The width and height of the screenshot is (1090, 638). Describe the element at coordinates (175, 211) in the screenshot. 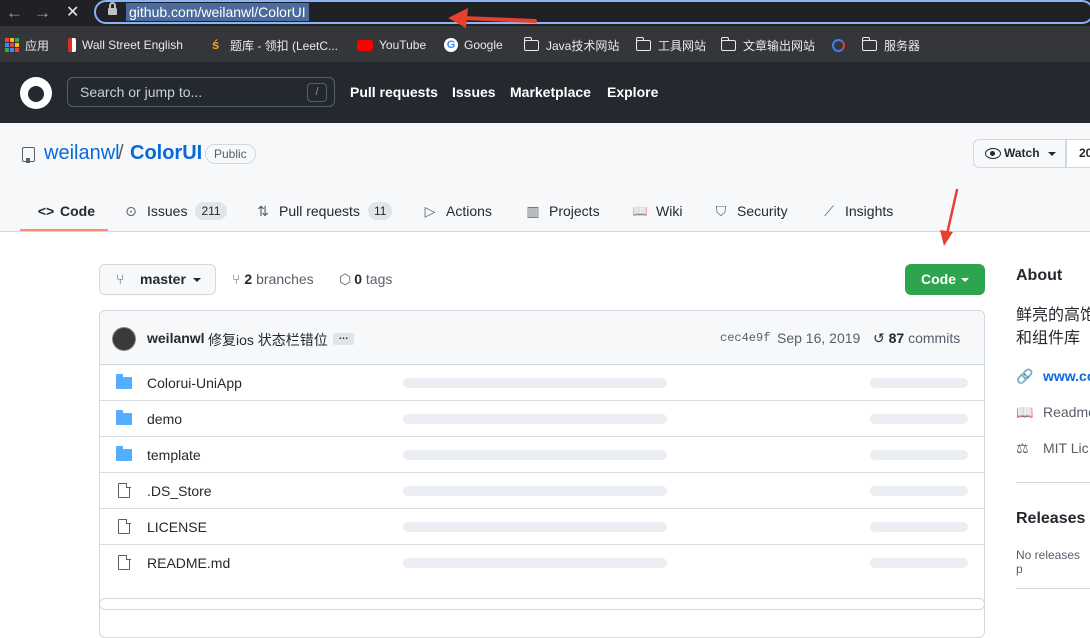

I see `tab-issues: ⊙ Issues 211` at that location.